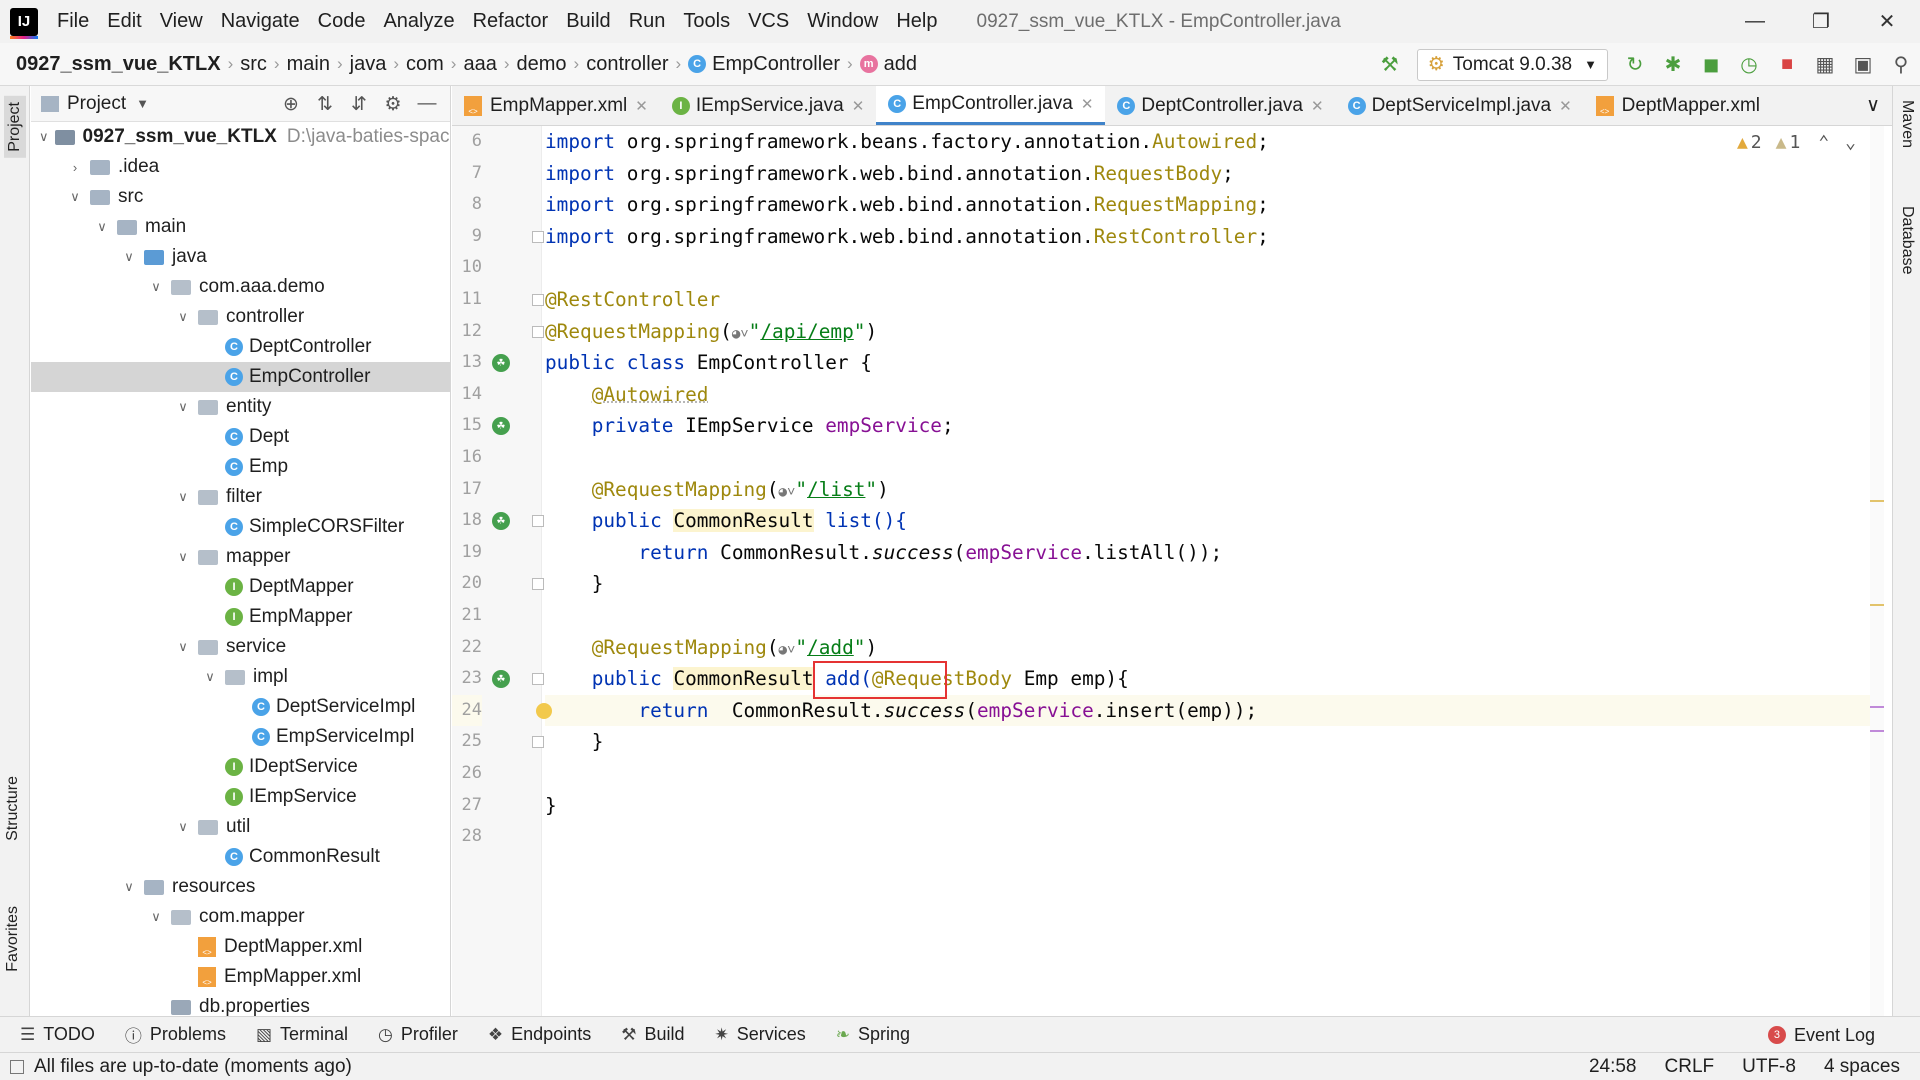 The height and width of the screenshot is (1080, 1920). What do you see at coordinates (342, 21) in the screenshot?
I see `menu-code: Code` at bounding box center [342, 21].